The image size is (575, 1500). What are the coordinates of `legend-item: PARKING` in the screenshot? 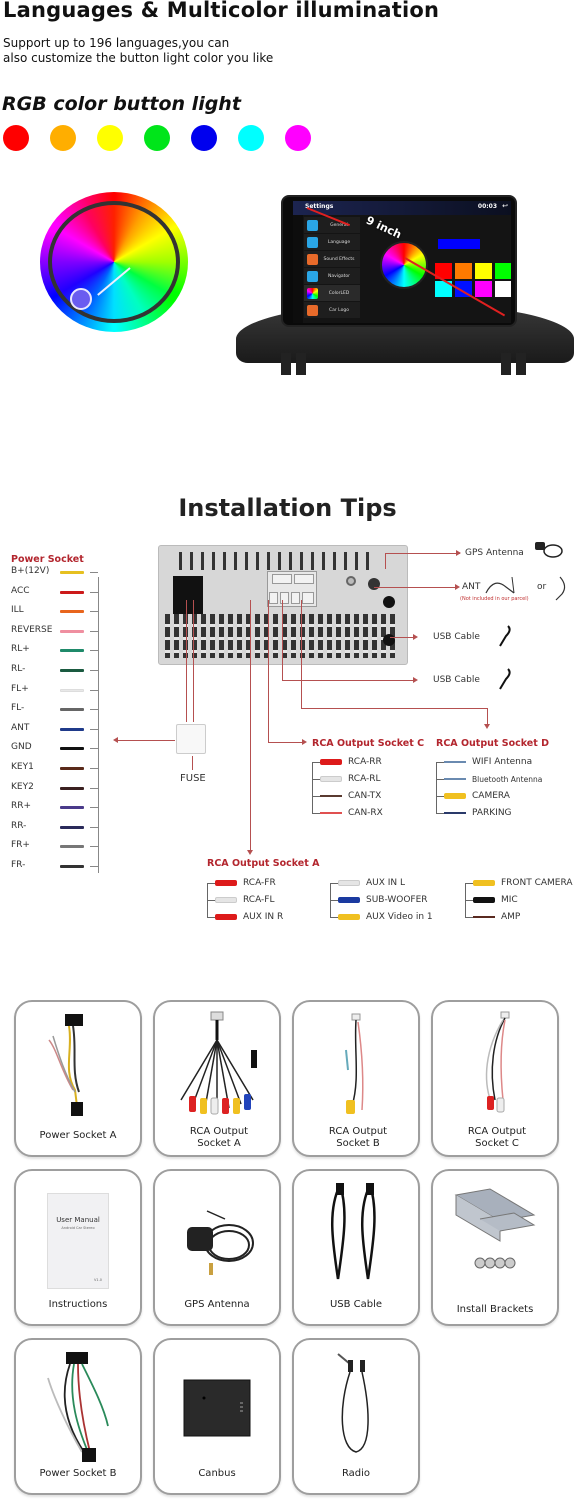 It's located at (478, 813).